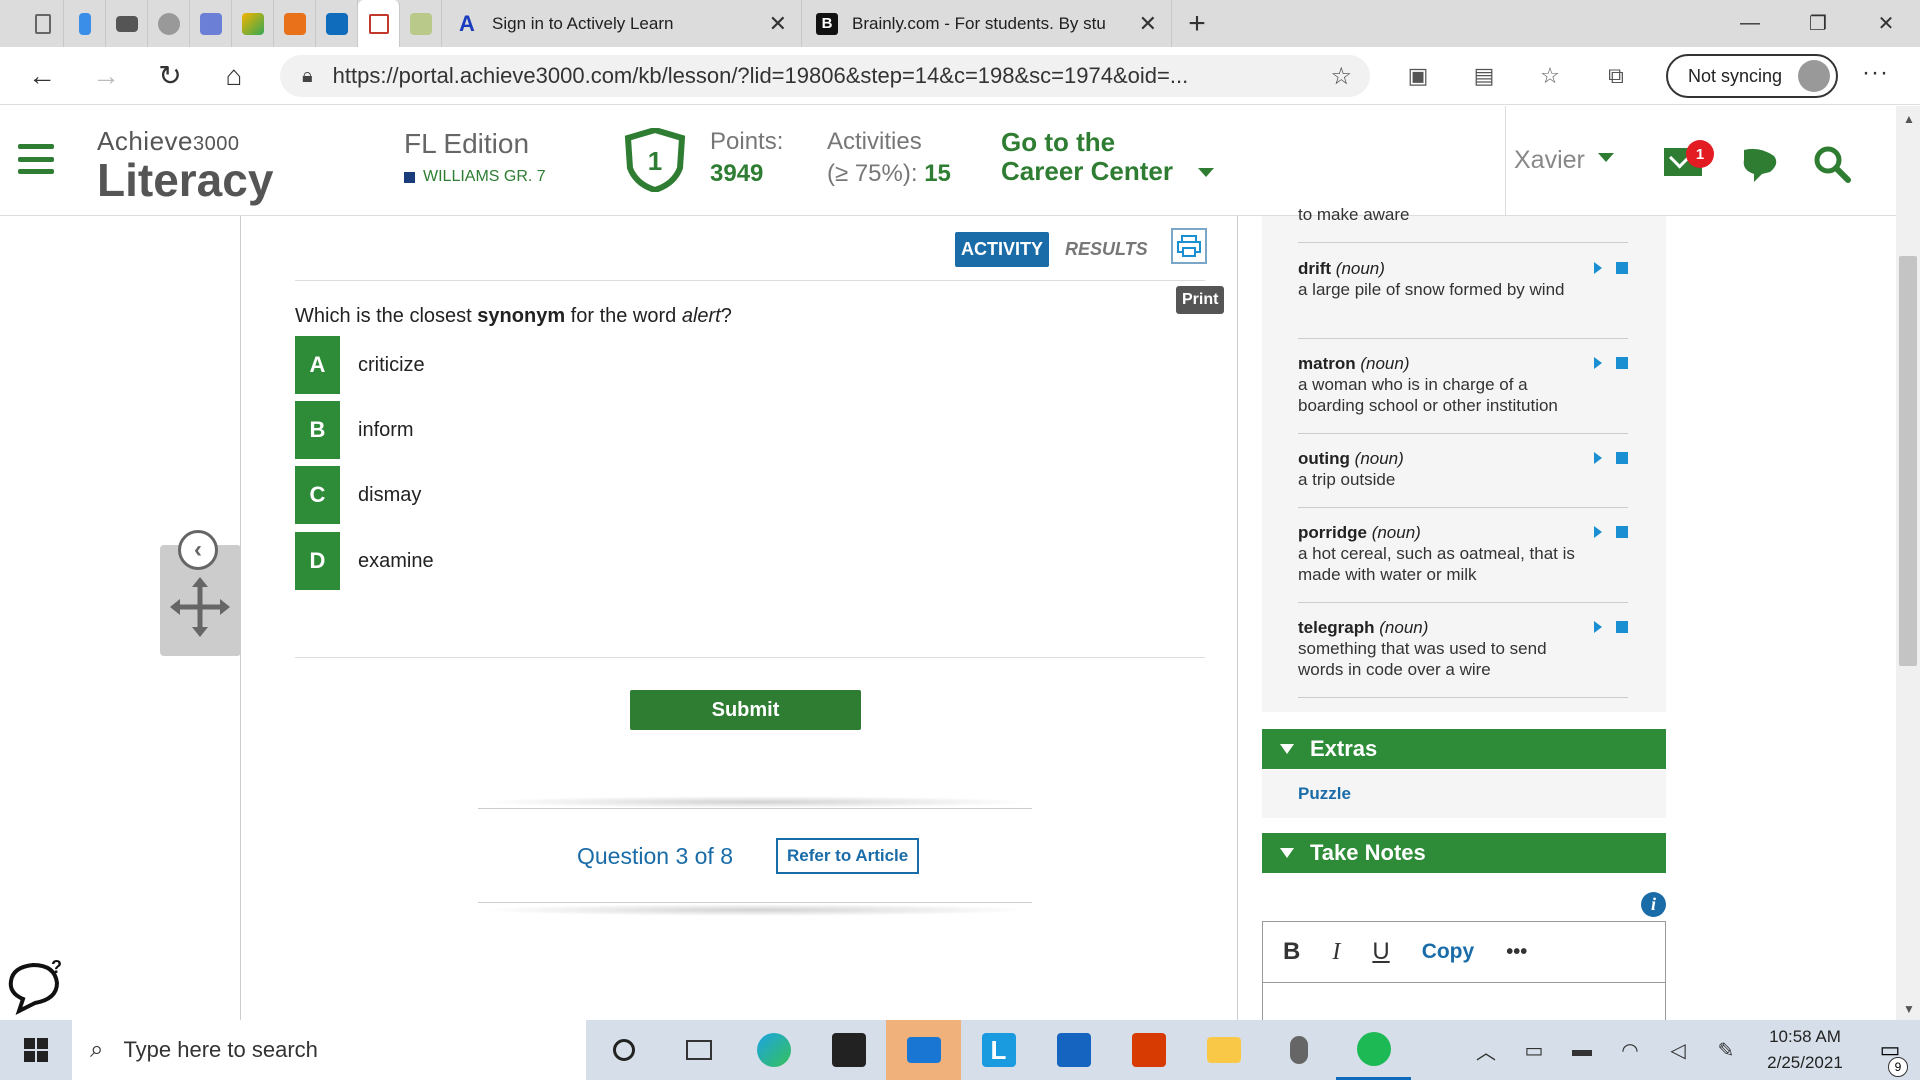 This screenshot has width=1920, height=1080. Describe the element at coordinates (329, 1050) in the screenshot. I see `taskbar-search: ⌕ Type here to search` at that location.